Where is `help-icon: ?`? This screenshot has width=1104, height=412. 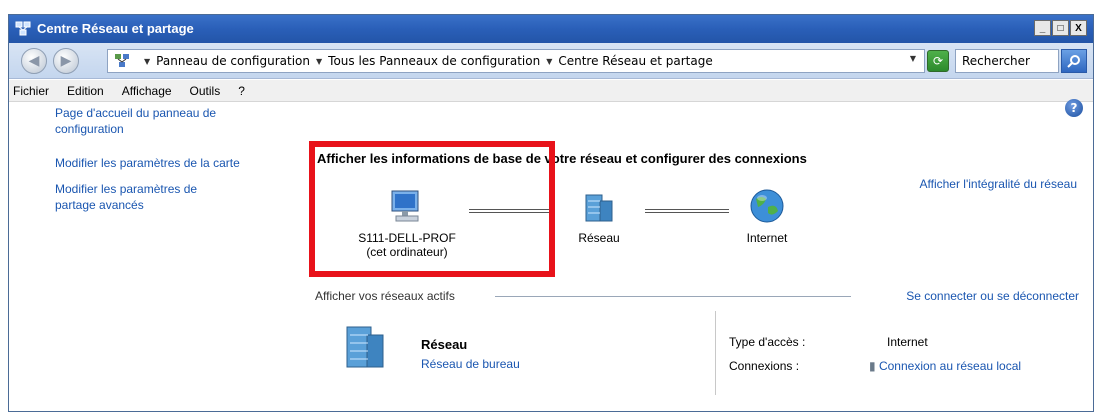 help-icon: ? is located at coordinates (1074, 108).